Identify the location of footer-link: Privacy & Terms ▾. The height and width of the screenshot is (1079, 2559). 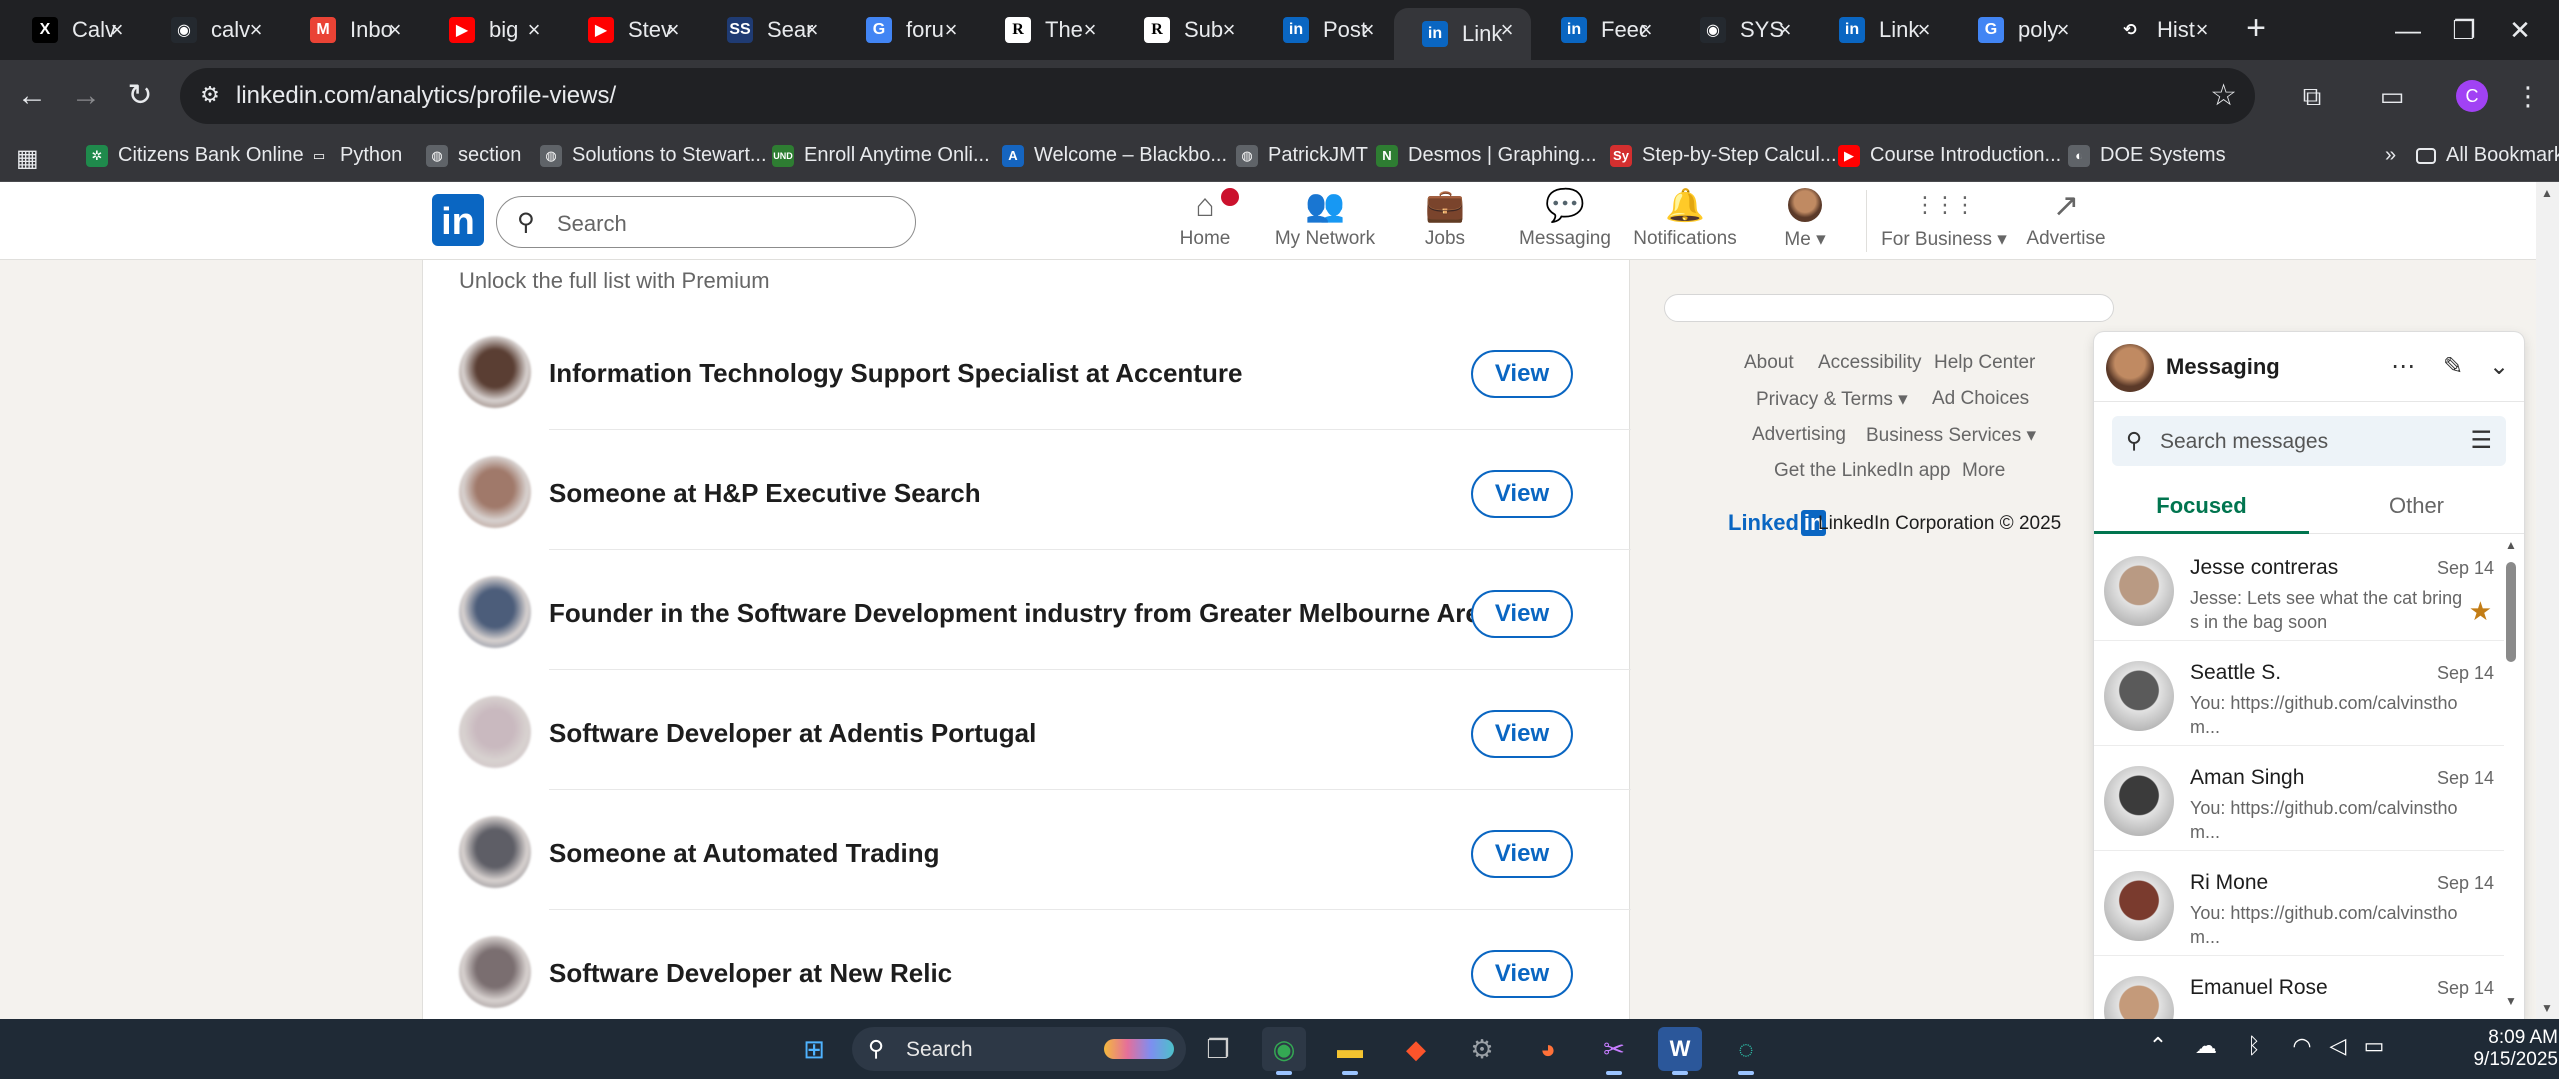
(1832, 399).